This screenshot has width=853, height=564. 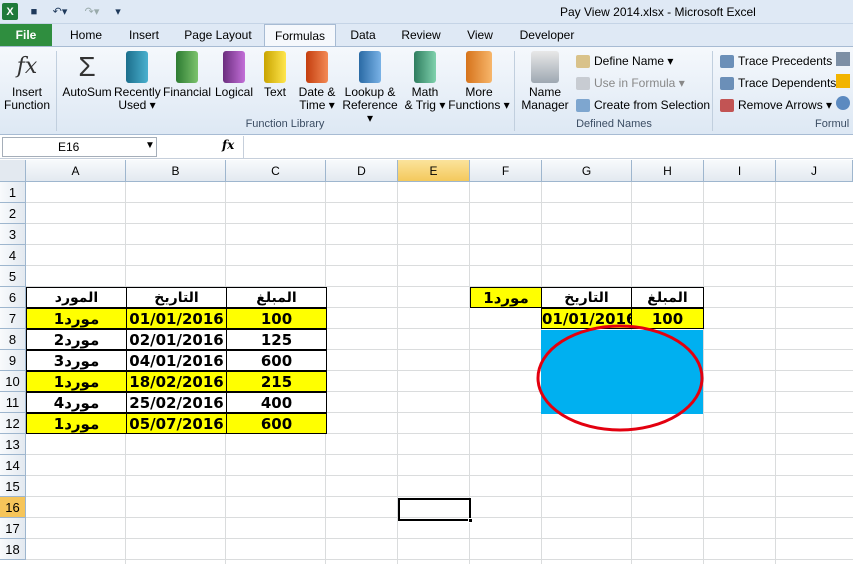 I want to click on table-cell-amount: 100, so click(x=276, y=318).